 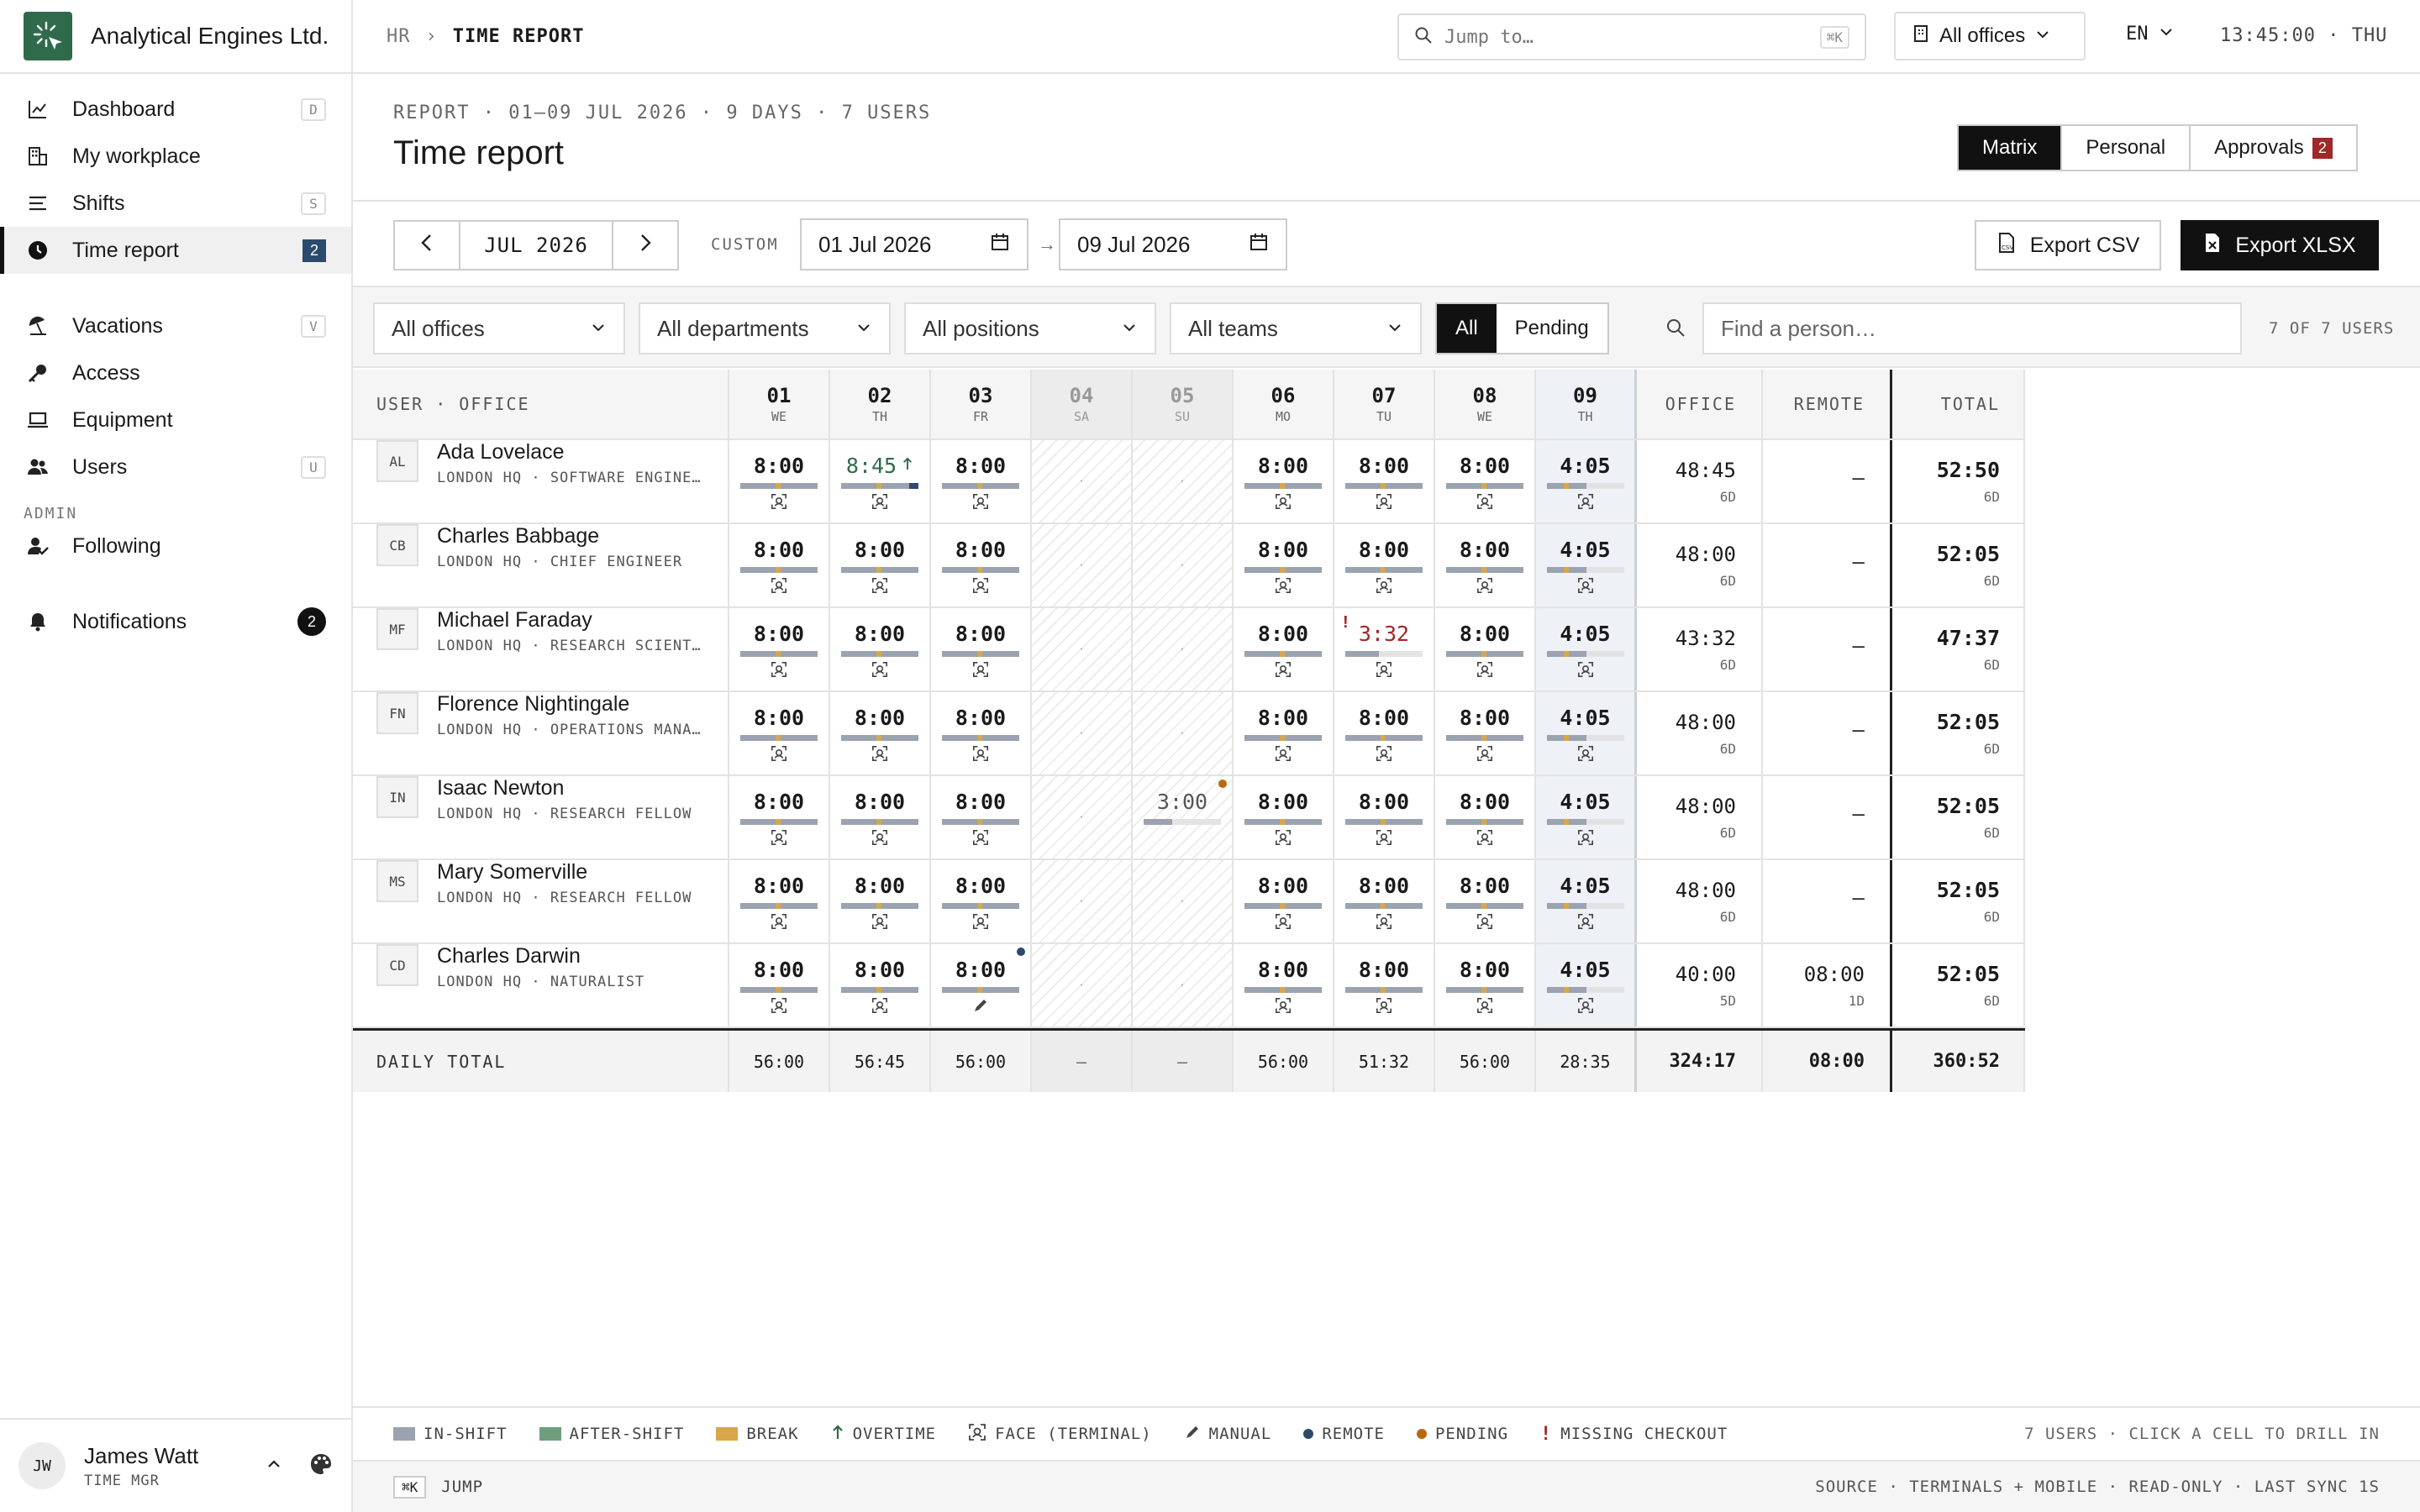 What do you see at coordinates (410, 1487) in the screenshot?
I see `shortcut-key: ⌘K` at bounding box center [410, 1487].